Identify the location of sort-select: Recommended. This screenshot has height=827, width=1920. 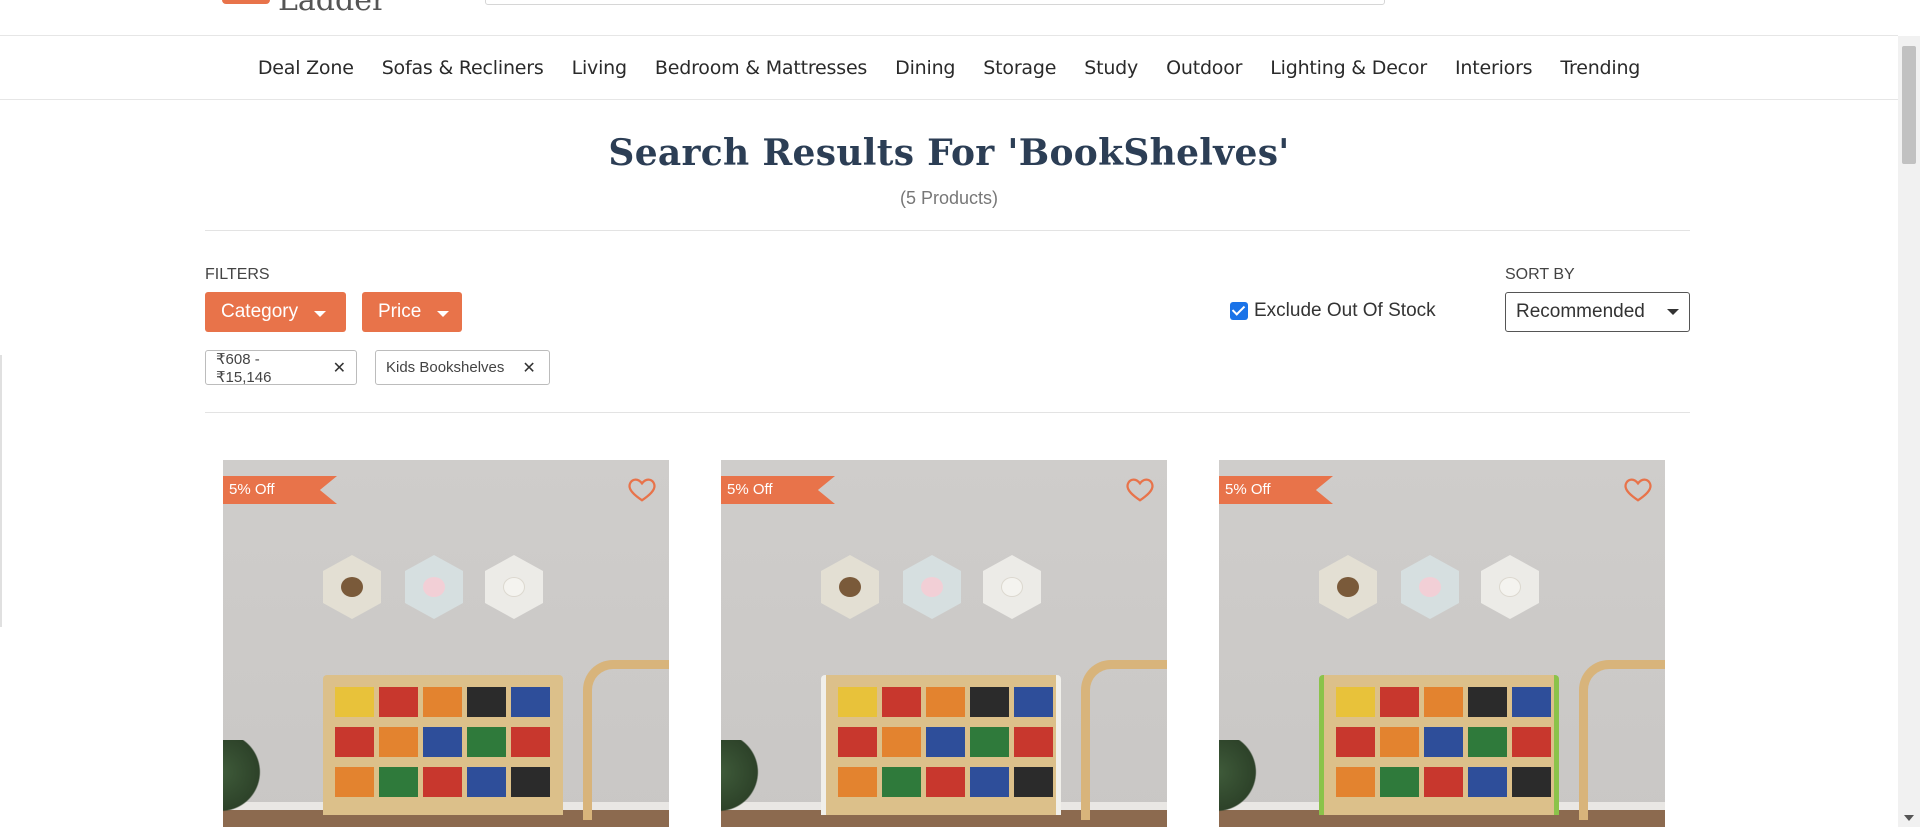
(1597, 312).